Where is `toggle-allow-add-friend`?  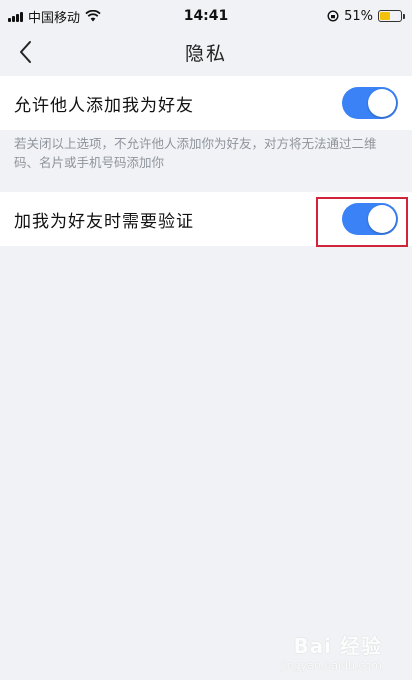 toggle-allow-add-friend is located at coordinates (370, 103).